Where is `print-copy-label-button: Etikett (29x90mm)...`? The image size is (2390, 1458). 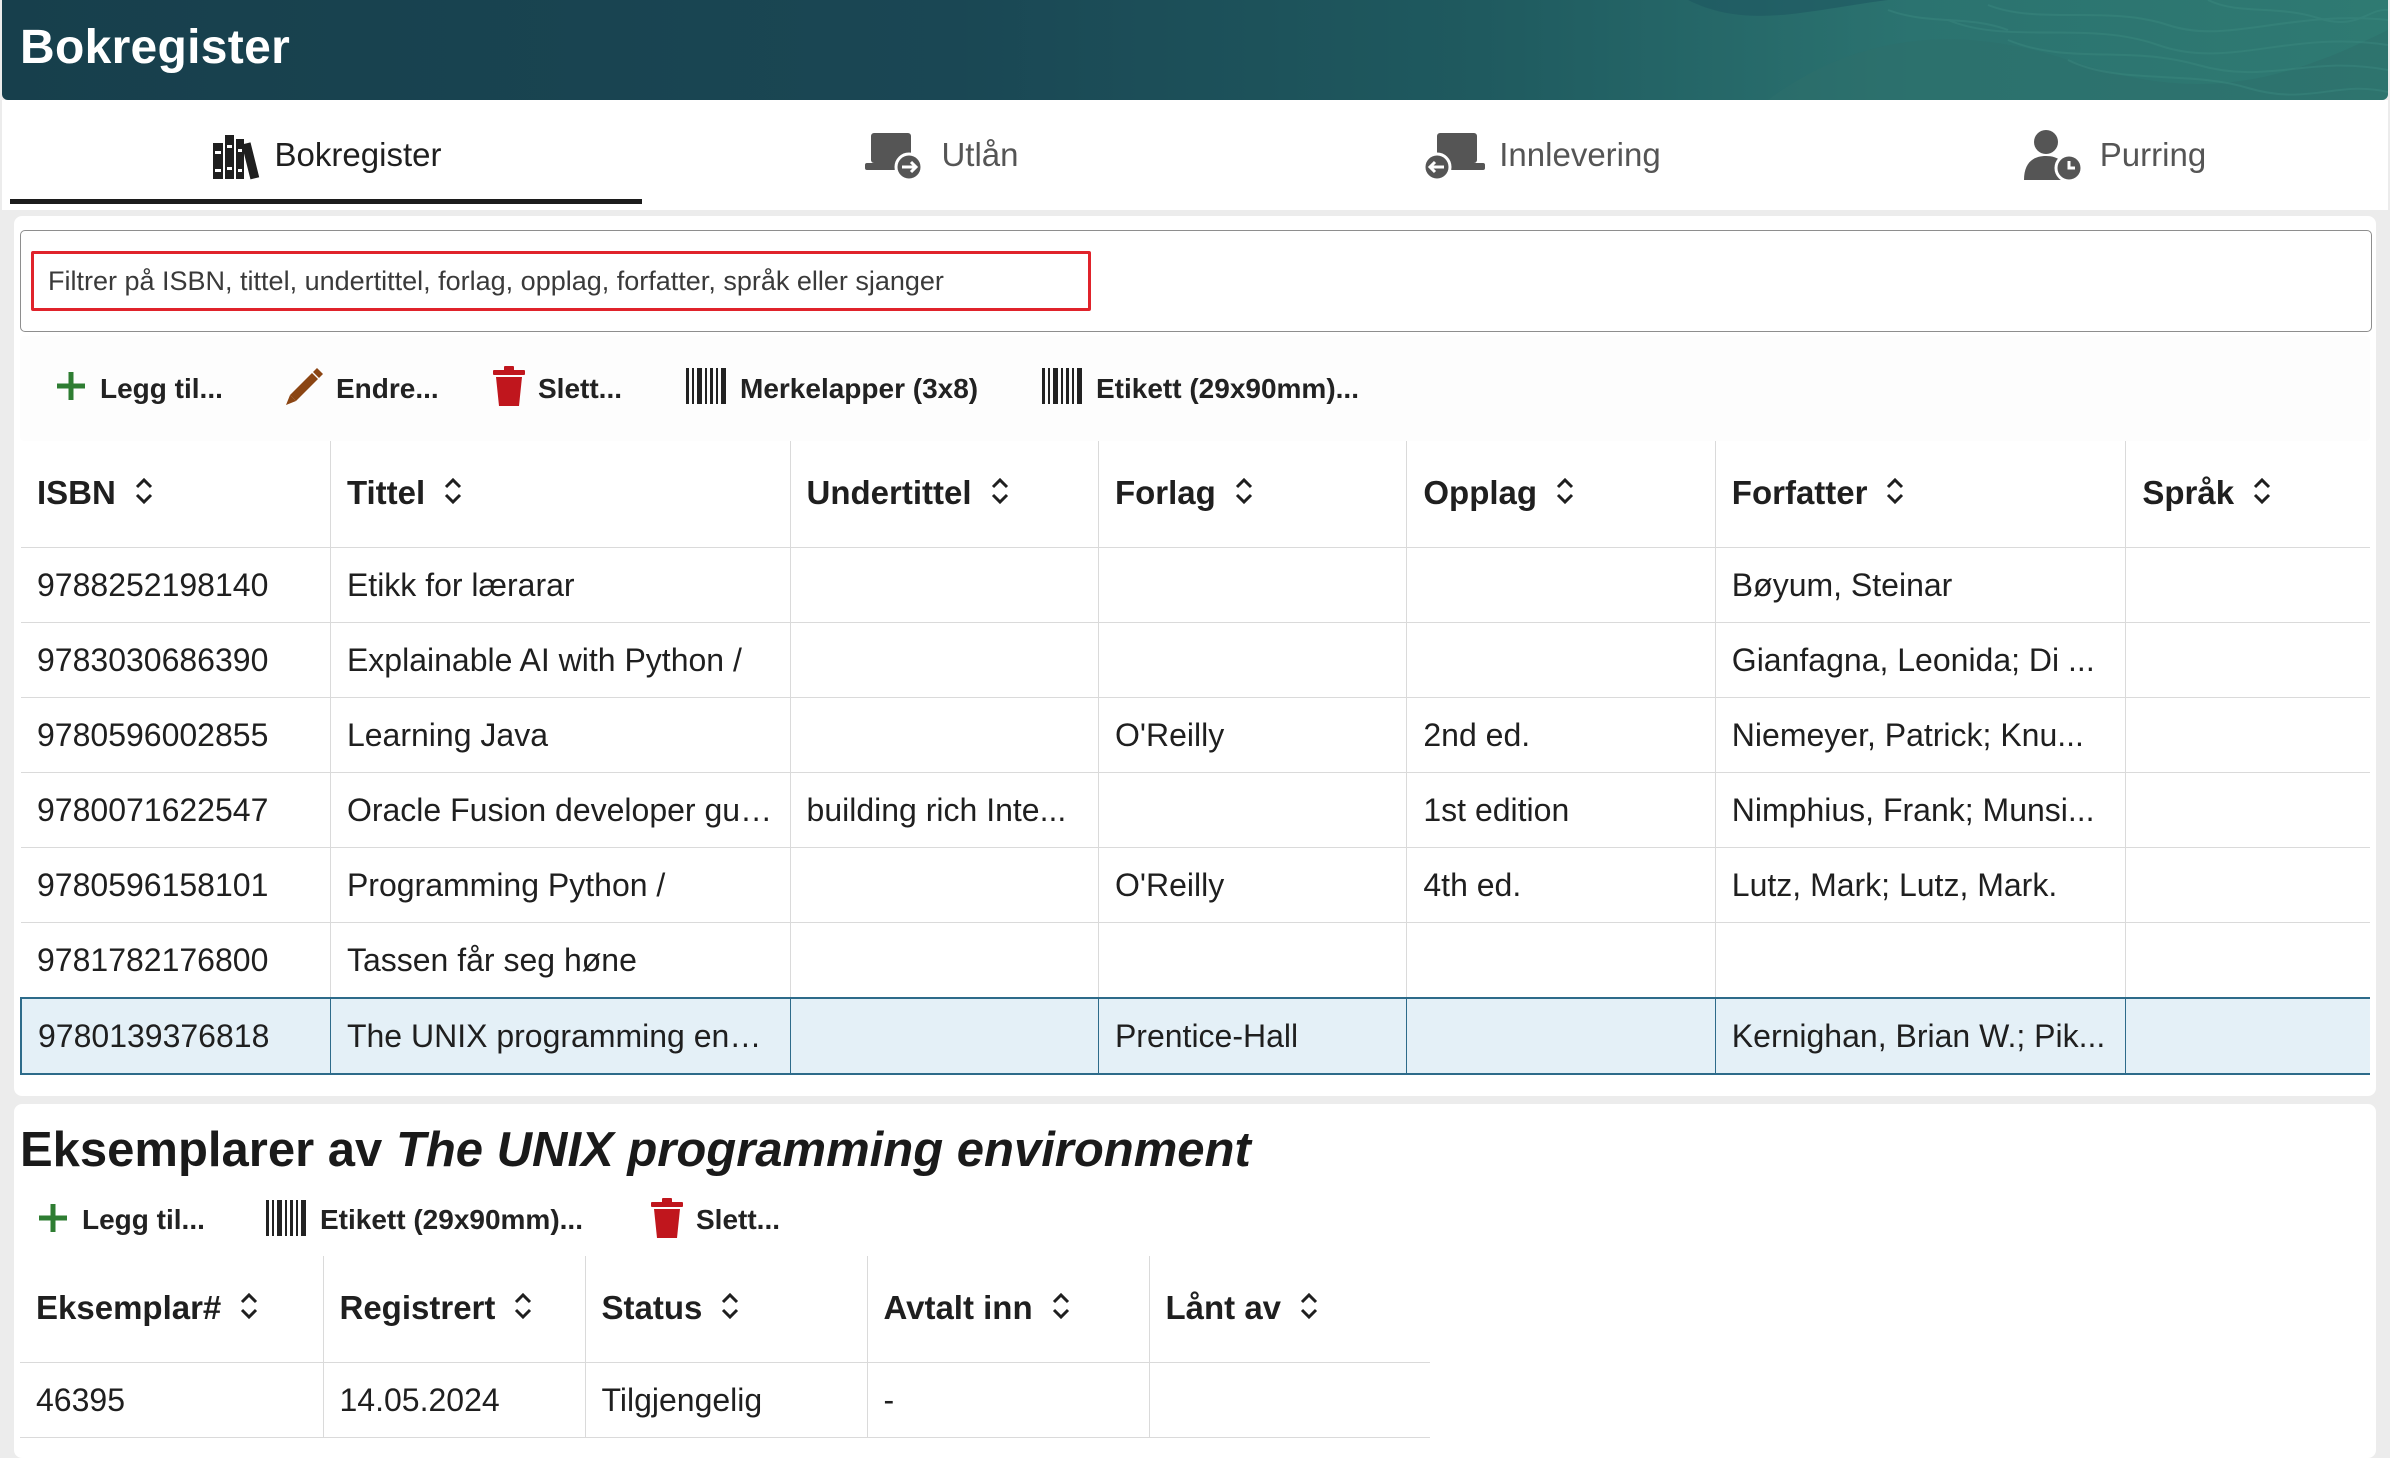 print-copy-label-button: Etikett (29x90mm)... is located at coordinates (424, 1220).